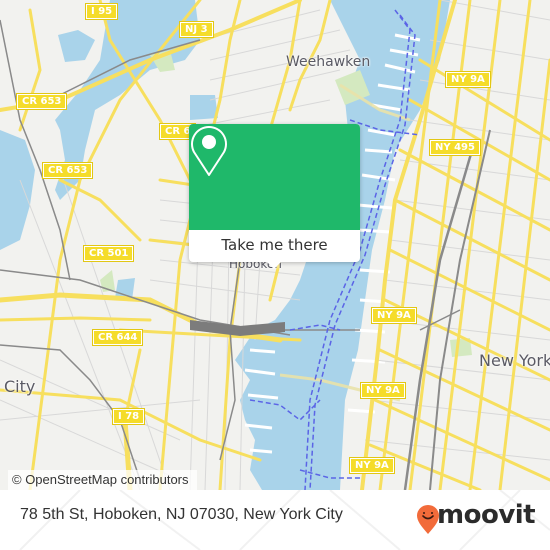  I want to click on pond, so click(76, 46).